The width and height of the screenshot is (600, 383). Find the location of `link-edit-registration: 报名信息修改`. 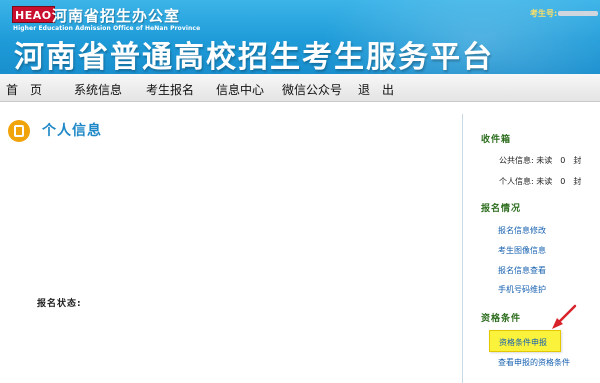

link-edit-registration: 报名信息修改 is located at coordinates (522, 230).